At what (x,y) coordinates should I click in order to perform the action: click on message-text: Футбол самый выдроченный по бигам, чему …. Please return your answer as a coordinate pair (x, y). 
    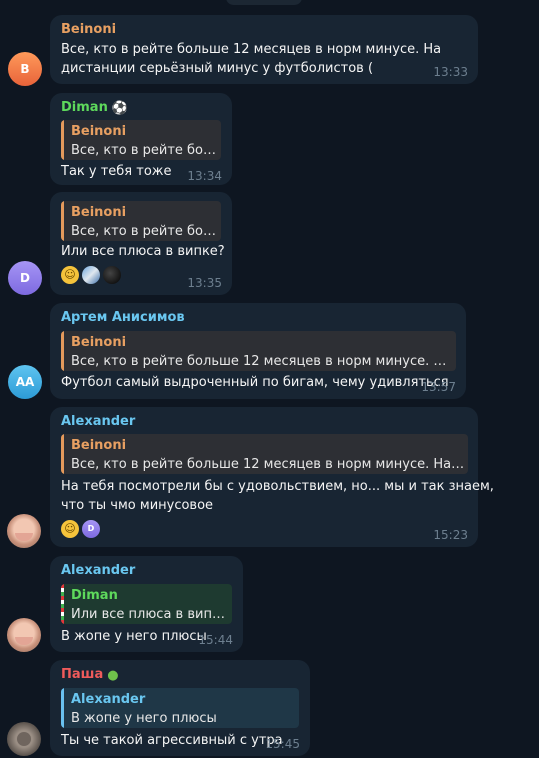
    Looking at the image, I should click on (255, 382).